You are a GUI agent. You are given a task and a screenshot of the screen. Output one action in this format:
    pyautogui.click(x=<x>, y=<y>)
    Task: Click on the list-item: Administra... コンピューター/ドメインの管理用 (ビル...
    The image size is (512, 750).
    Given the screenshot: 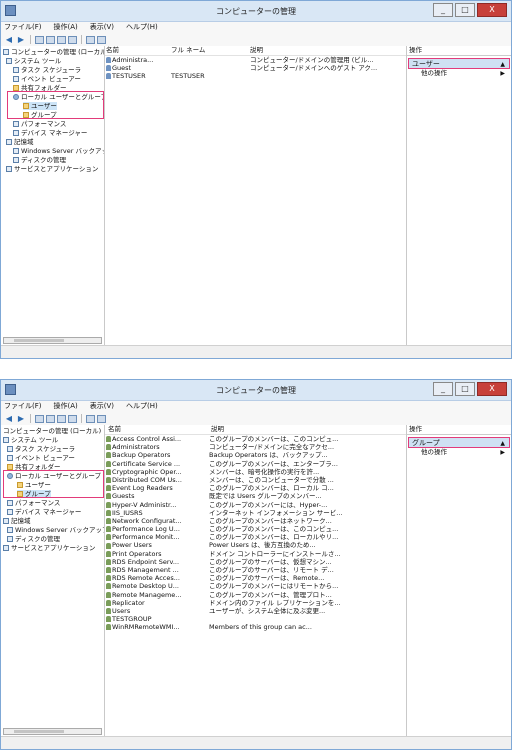 What is the action you would take?
    pyautogui.click(x=255, y=60)
    